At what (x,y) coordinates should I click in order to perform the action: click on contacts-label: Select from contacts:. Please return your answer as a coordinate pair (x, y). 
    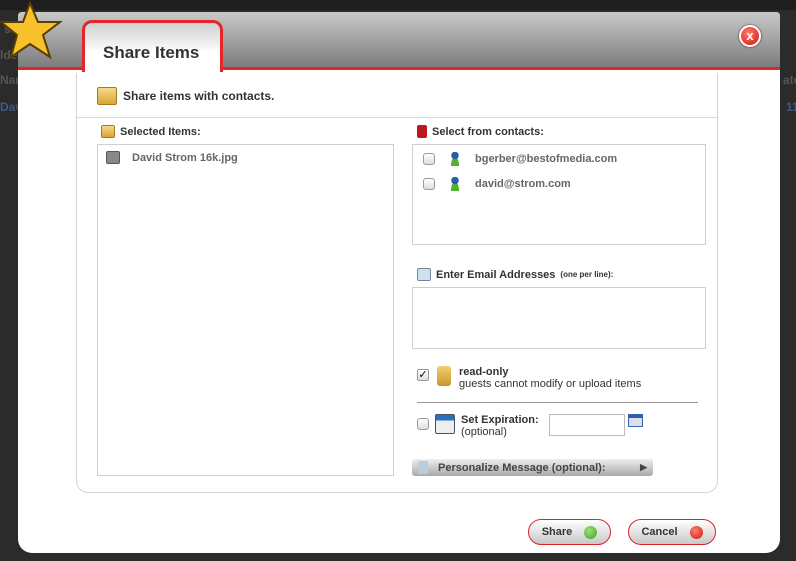
    Looking at the image, I should click on (480, 131).